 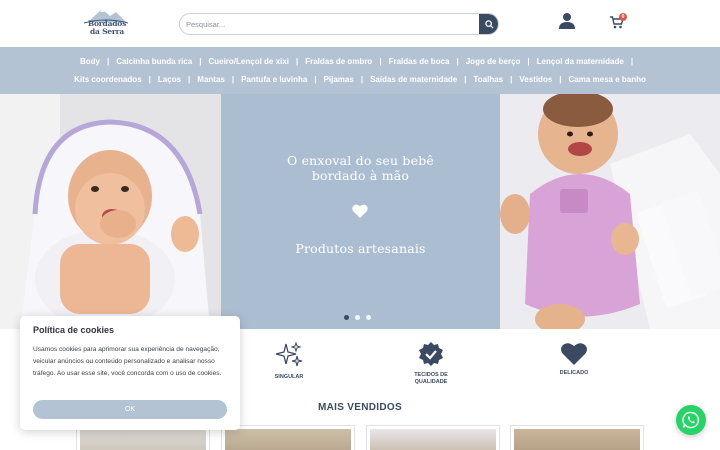 I want to click on whatsapp-button, so click(x=691, y=420).